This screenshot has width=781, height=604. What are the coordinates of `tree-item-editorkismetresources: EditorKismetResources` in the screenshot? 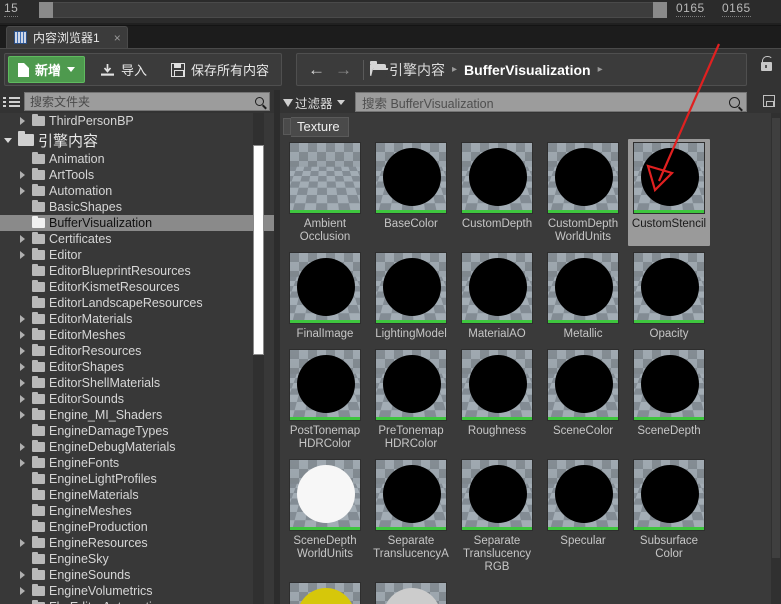 It's located at (137, 287).